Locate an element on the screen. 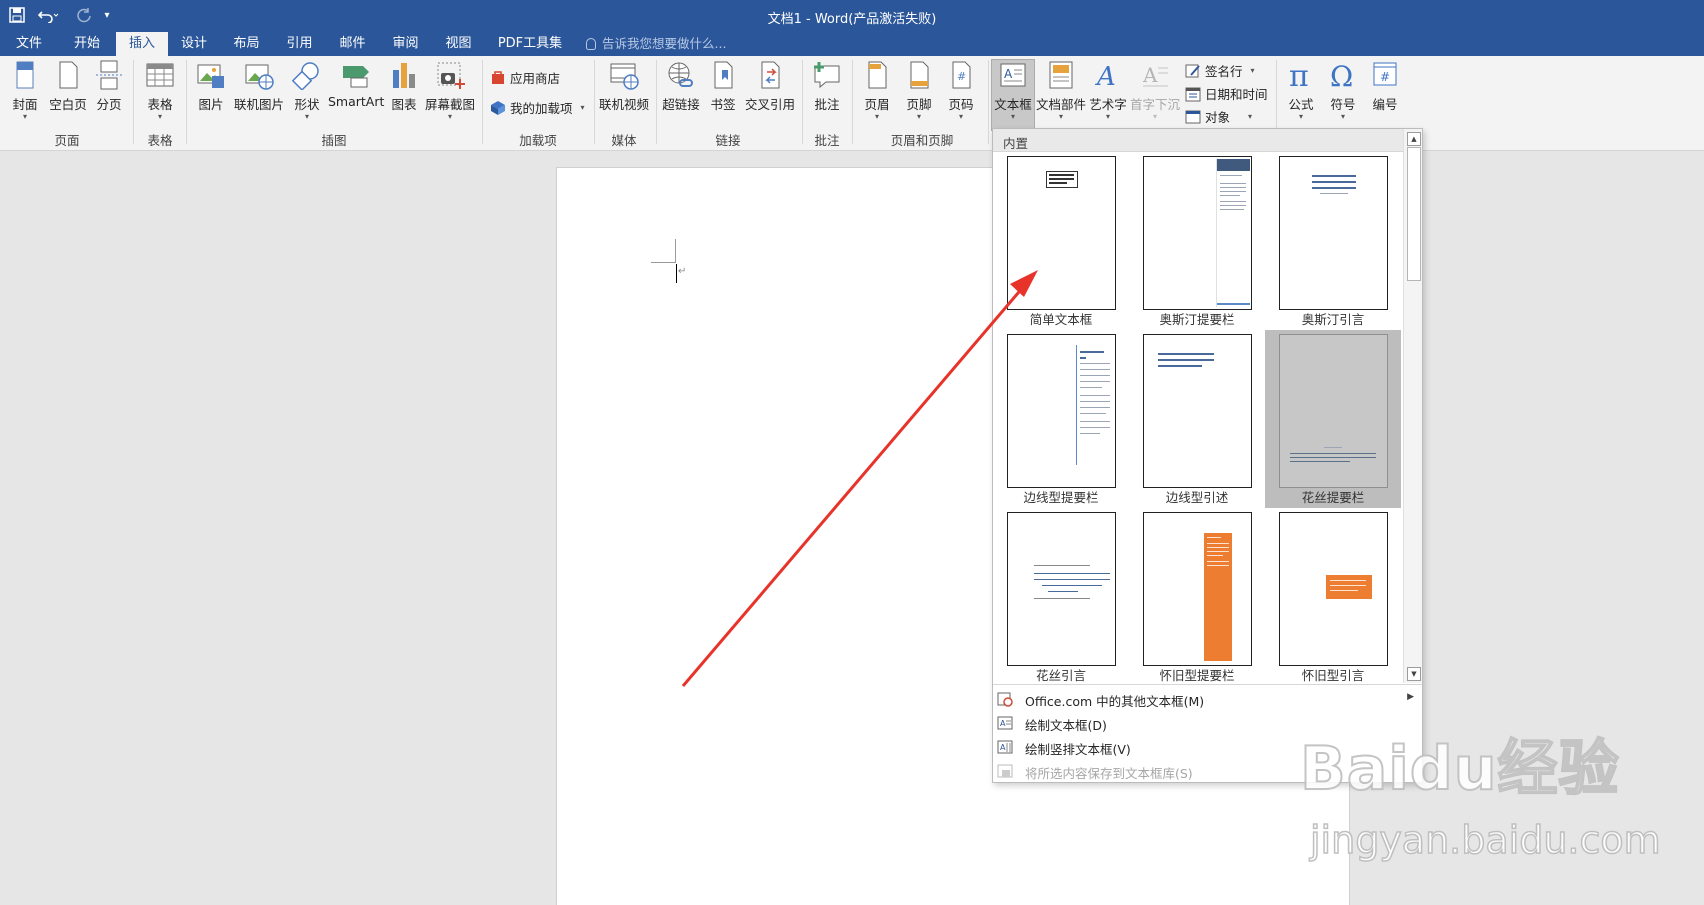 This screenshot has width=1704, height=905. watermark-logo: Baidu经验 is located at coordinates (1459, 769).